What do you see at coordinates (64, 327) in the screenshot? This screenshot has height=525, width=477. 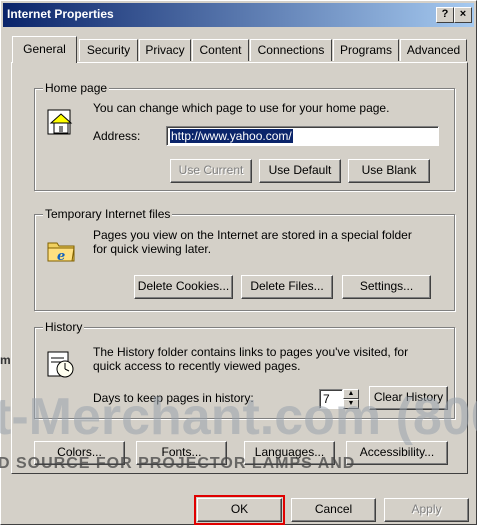 I see `history-group-title: History` at bounding box center [64, 327].